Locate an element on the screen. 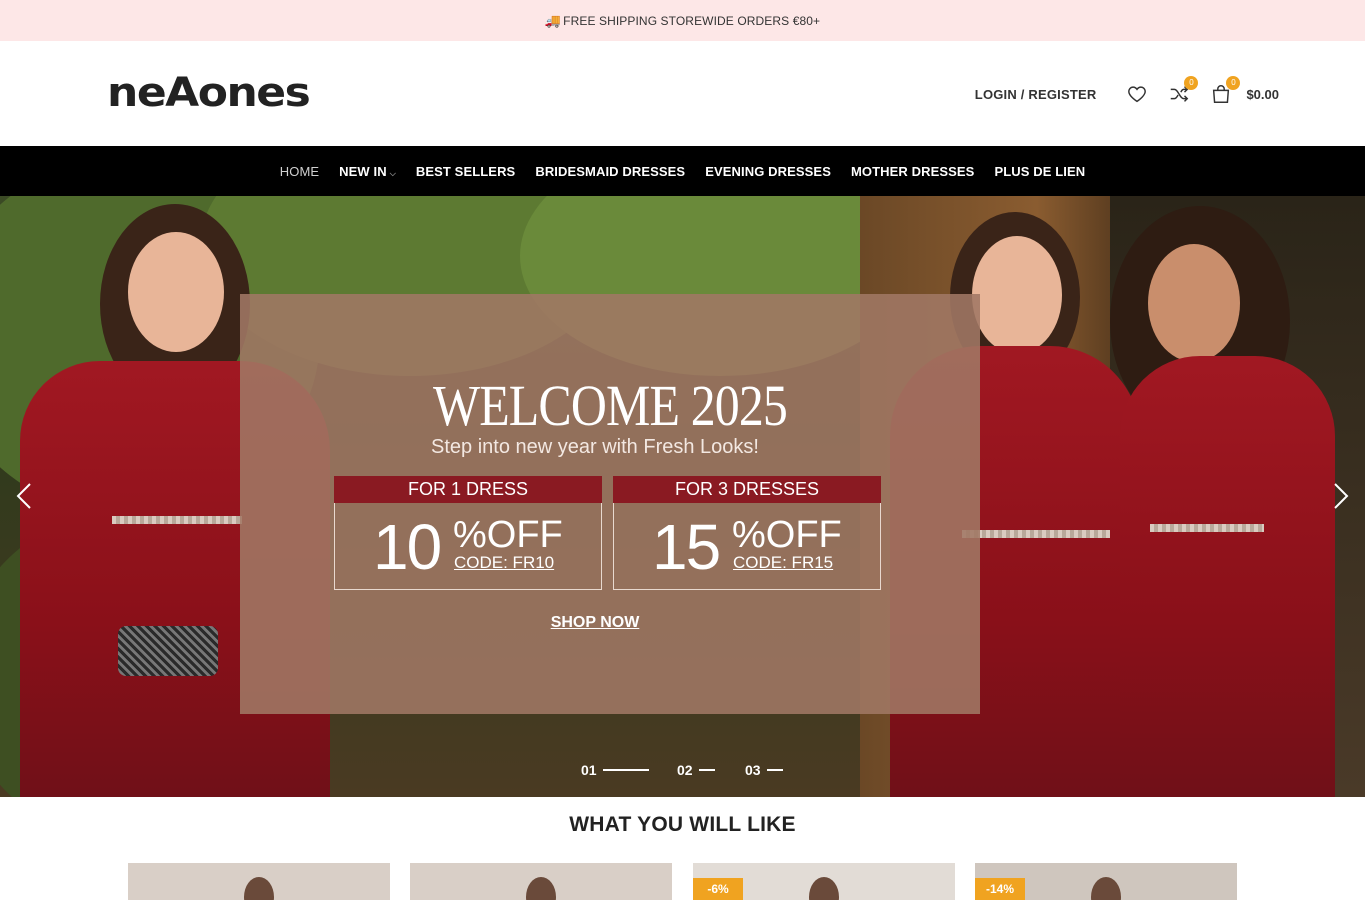 The image size is (1365, 900). nav-label: PLUS DE LIEN is located at coordinates (1040, 171).